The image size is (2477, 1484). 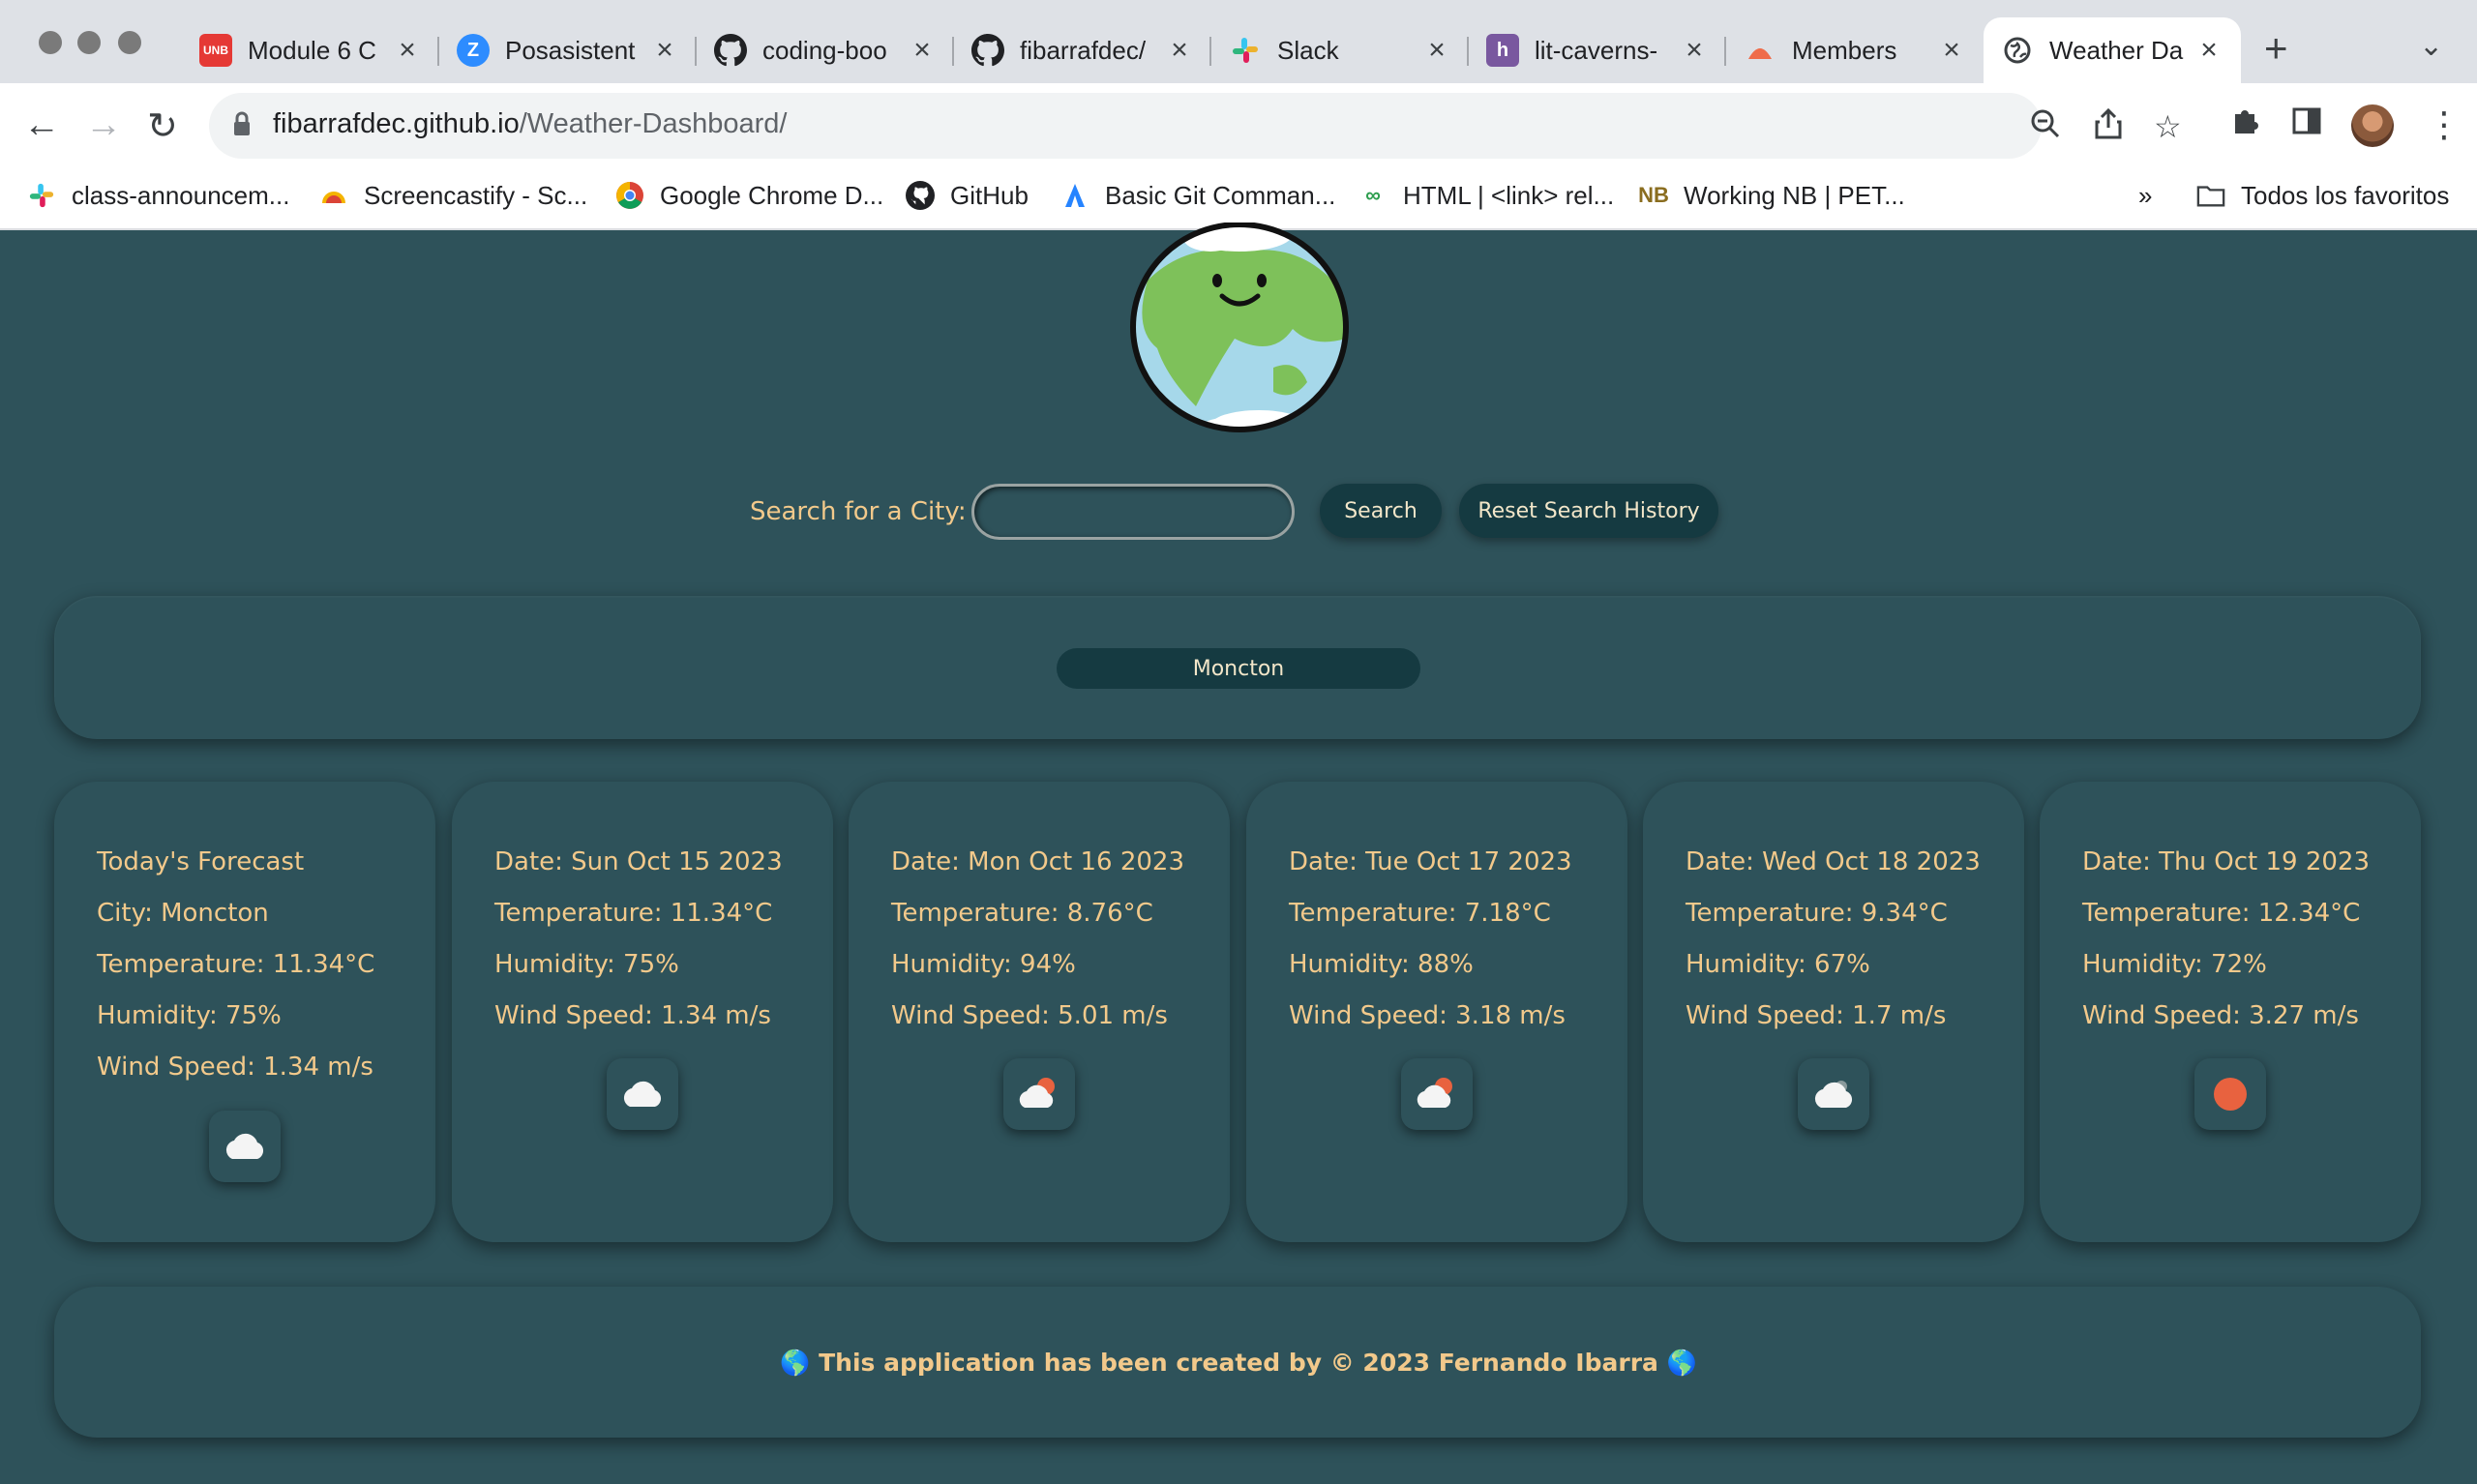 What do you see at coordinates (858, 511) in the screenshot?
I see `search-label: Search for a City:` at bounding box center [858, 511].